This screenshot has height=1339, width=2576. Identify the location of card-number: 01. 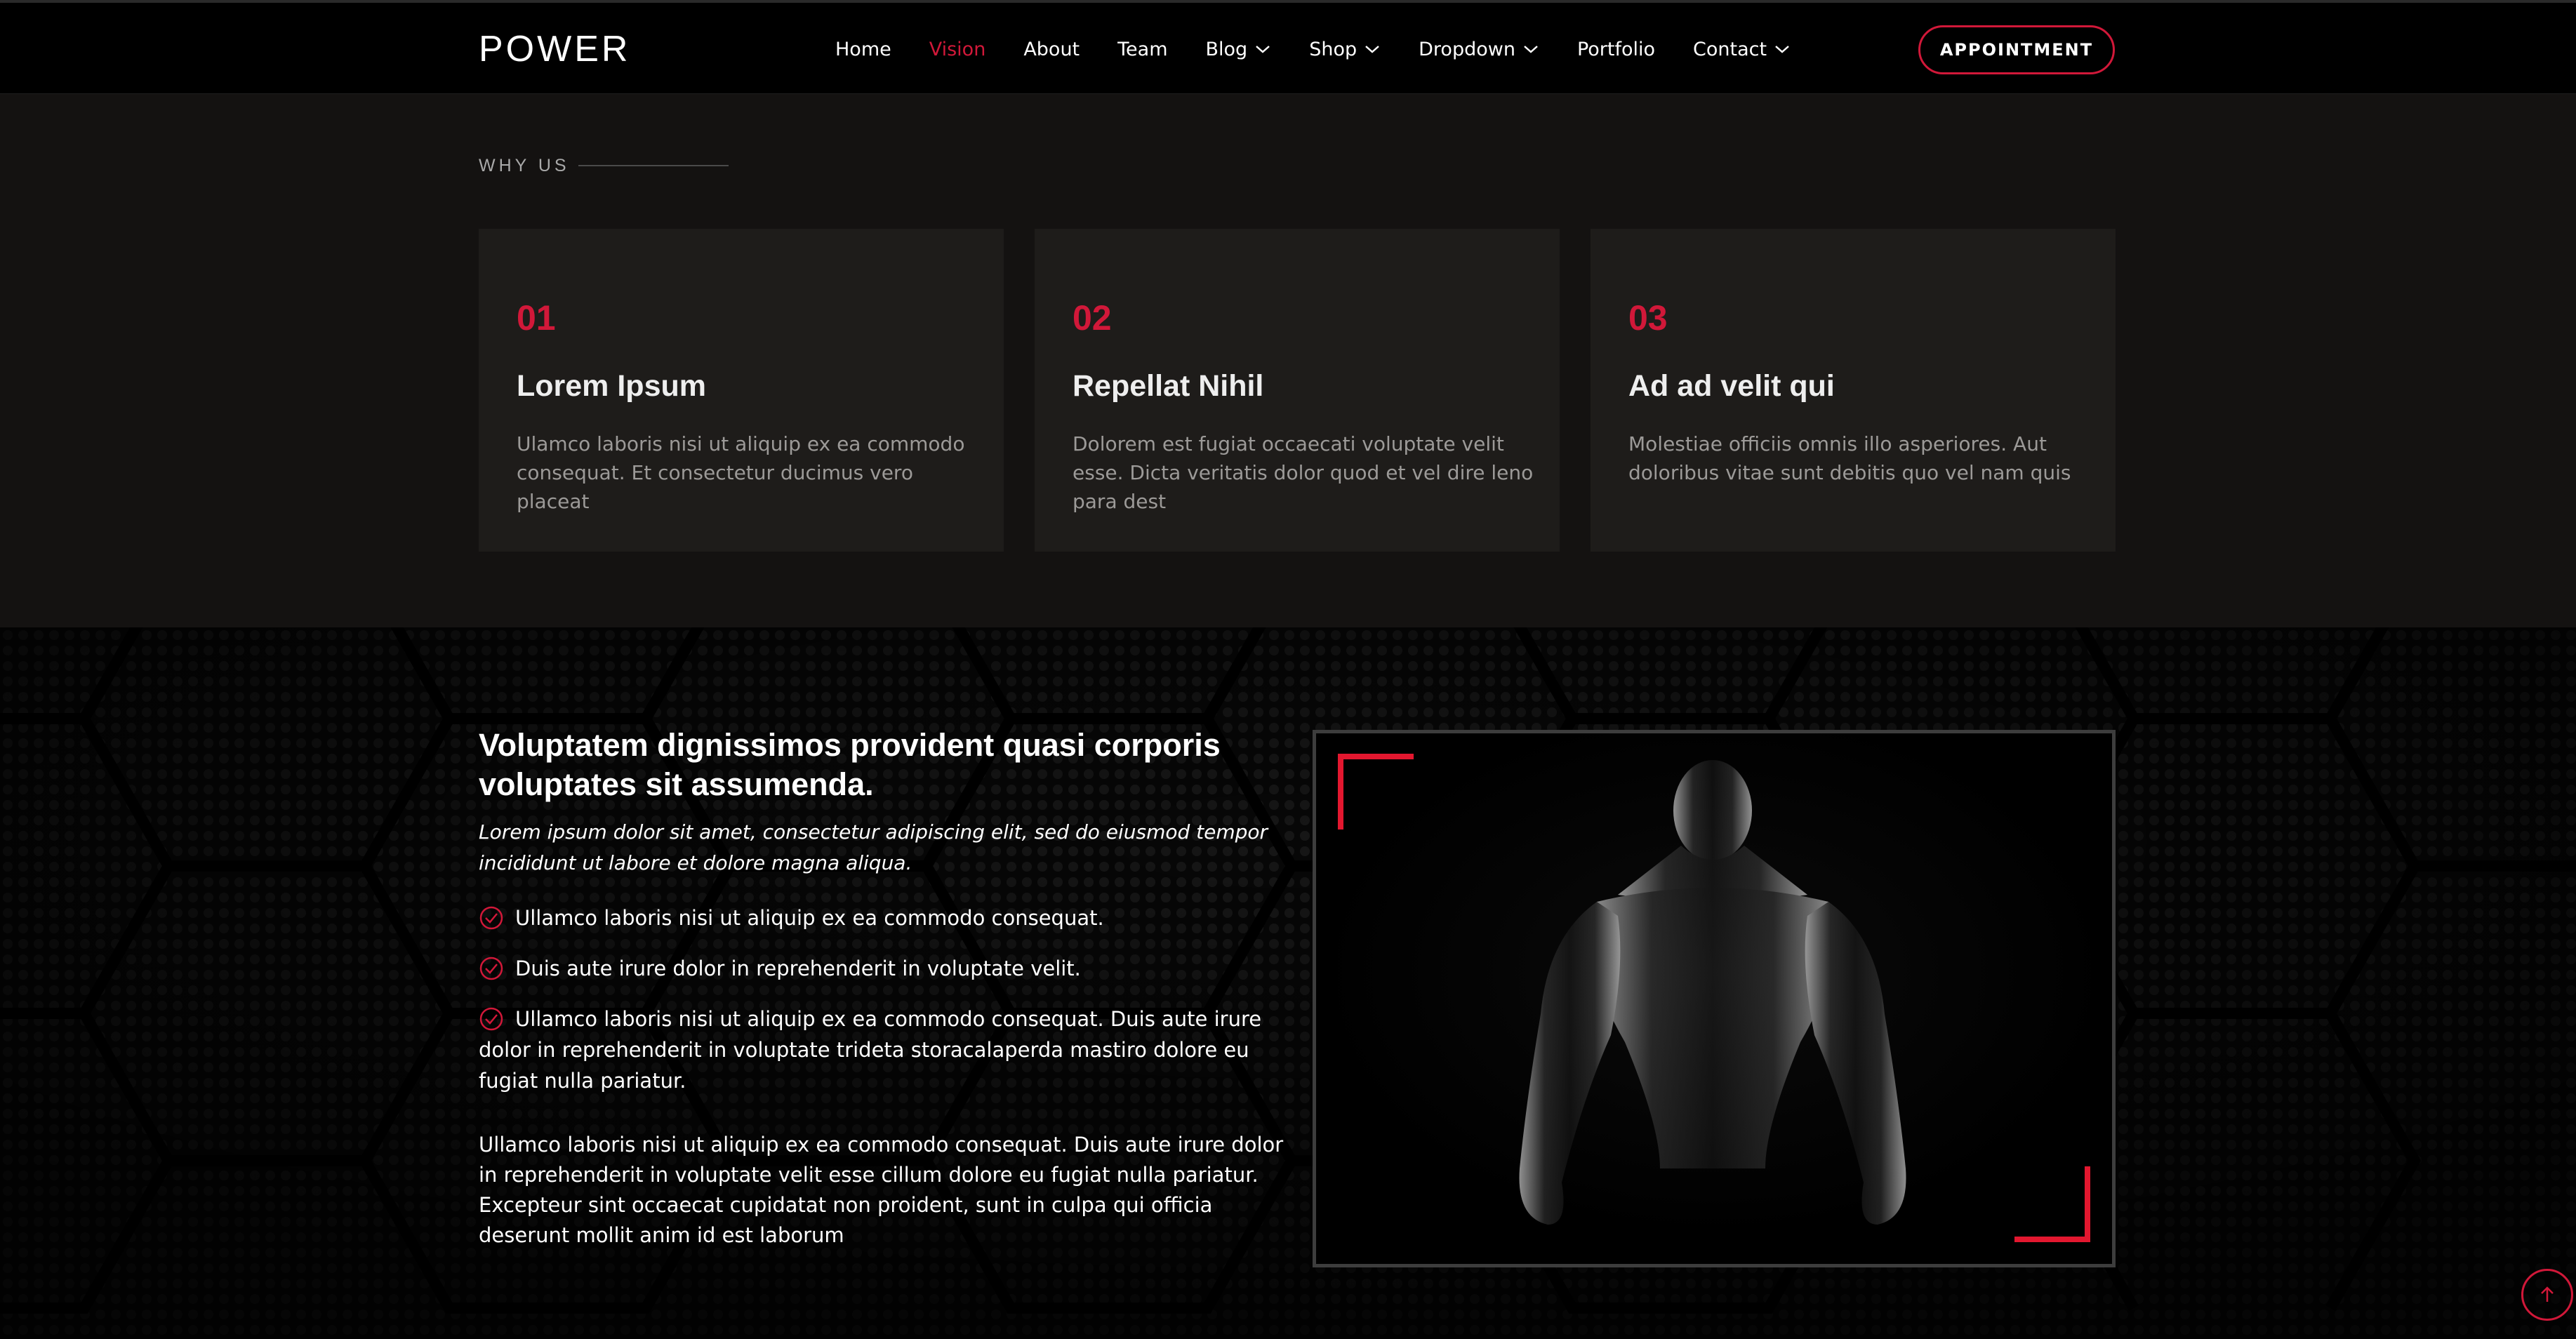
(537, 318).